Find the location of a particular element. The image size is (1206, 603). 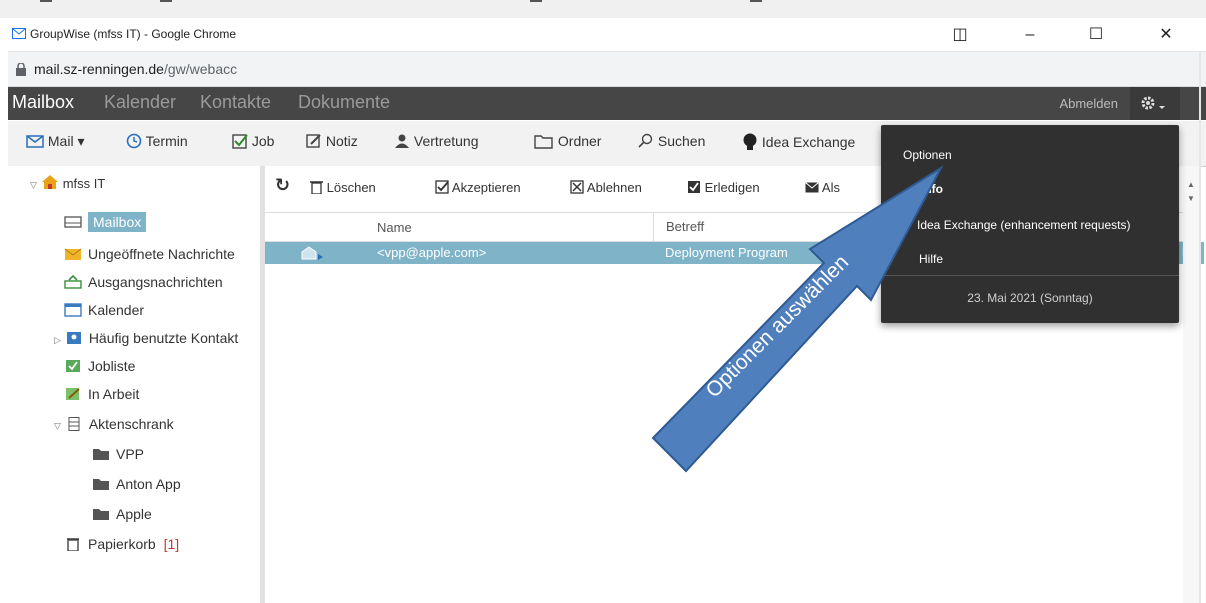

mark-as-button: Als is located at coordinates (822, 187).